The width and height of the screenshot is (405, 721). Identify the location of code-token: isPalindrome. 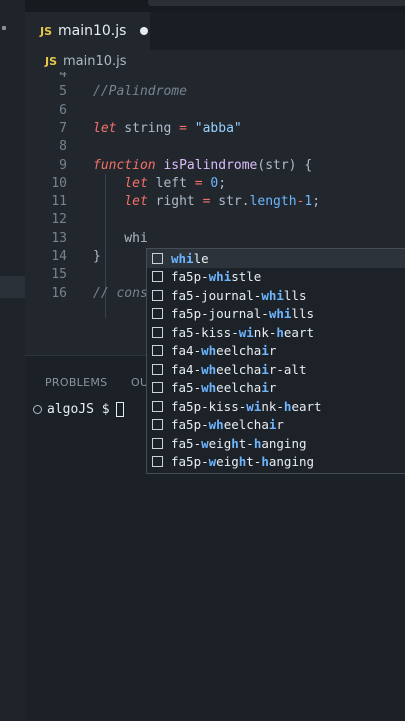
(210, 165).